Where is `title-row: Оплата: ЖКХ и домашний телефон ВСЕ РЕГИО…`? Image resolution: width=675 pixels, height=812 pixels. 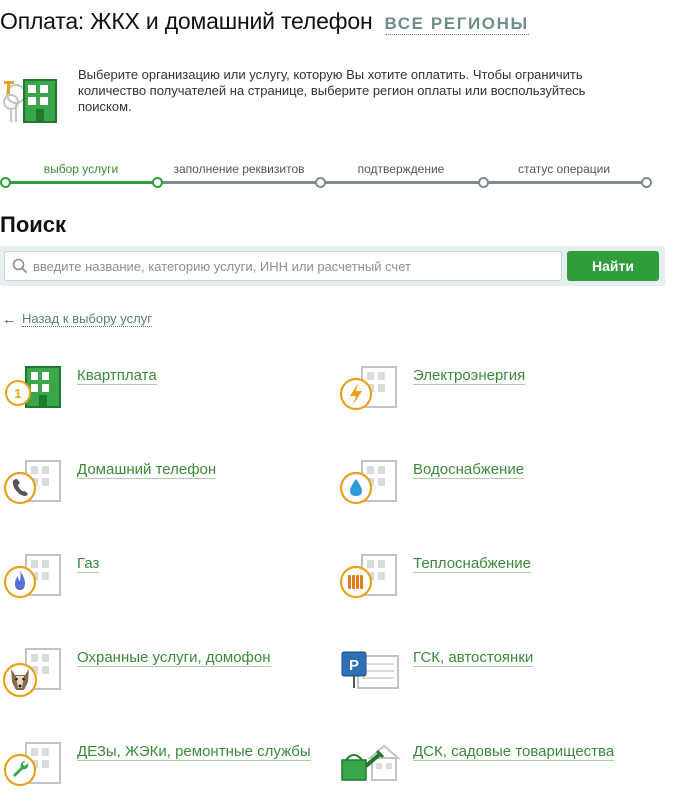
title-row: Оплата: ЖКХ и домашний телефон ВСЕ РЕГИО… is located at coordinates (264, 21).